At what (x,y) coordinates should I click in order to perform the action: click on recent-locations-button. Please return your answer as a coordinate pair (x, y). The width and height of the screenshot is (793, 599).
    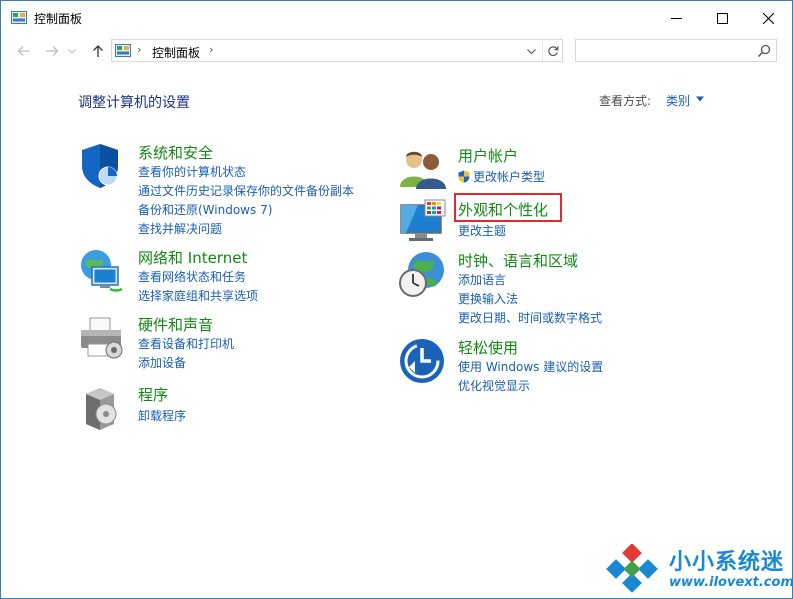
    Looking at the image, I should click on (72, 51).